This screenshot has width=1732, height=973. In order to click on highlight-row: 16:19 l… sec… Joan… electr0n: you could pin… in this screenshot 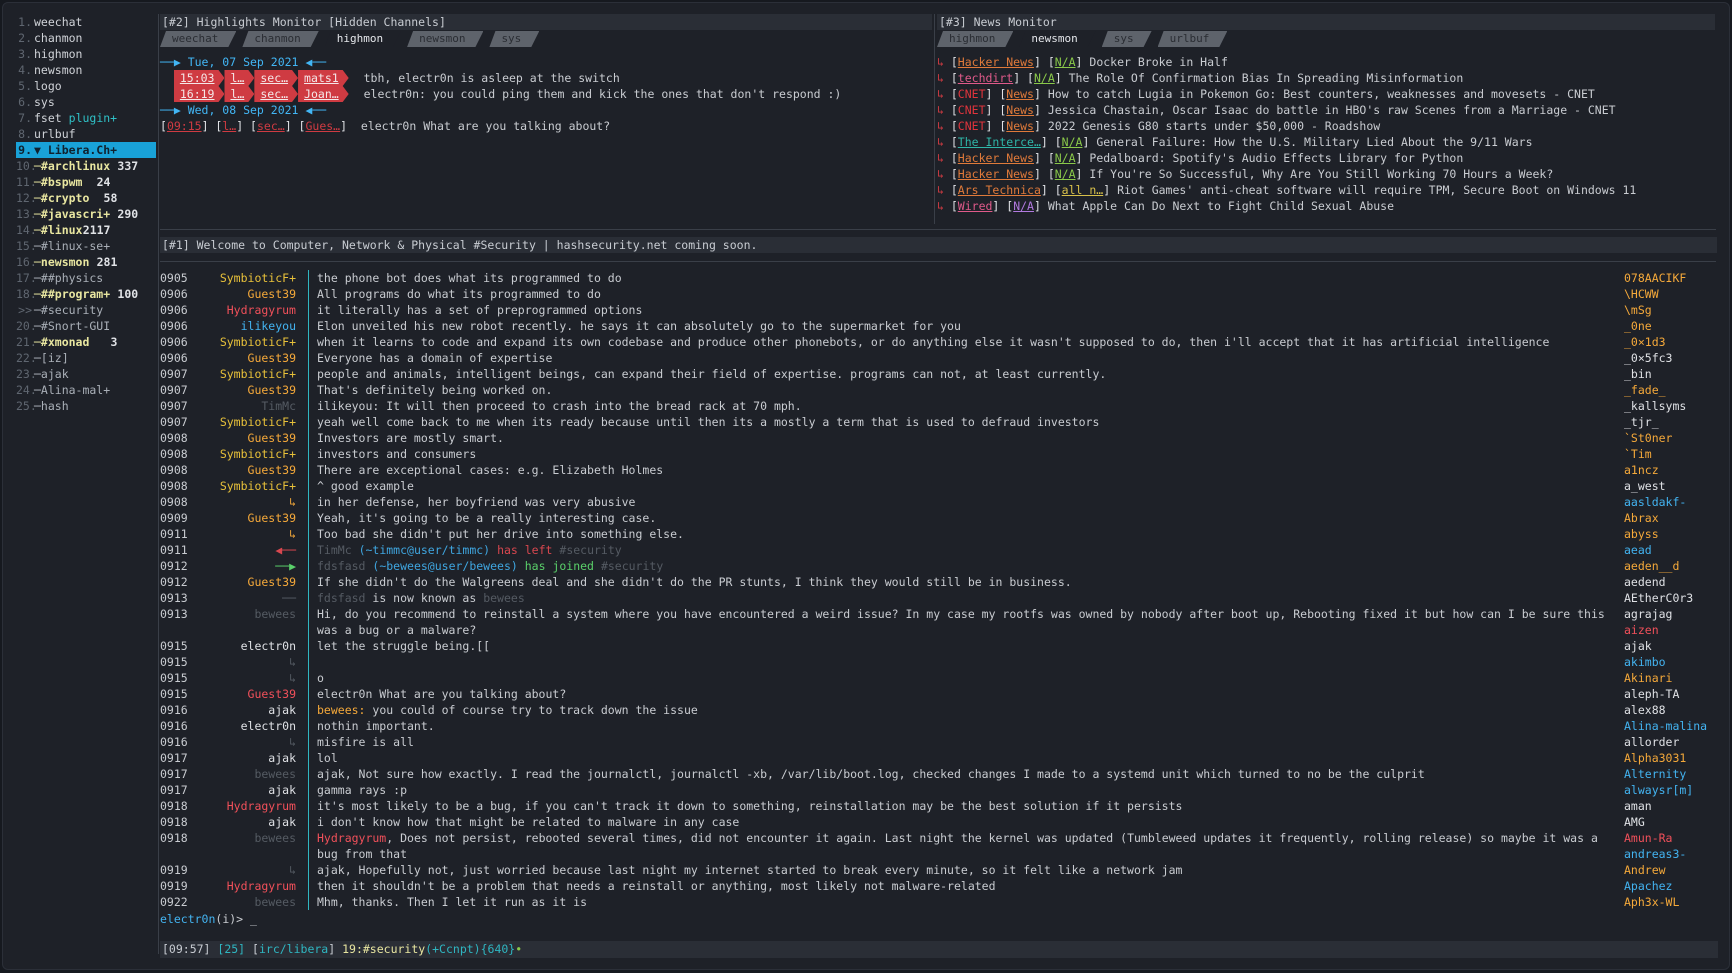, I will do `click(546, 94)`.